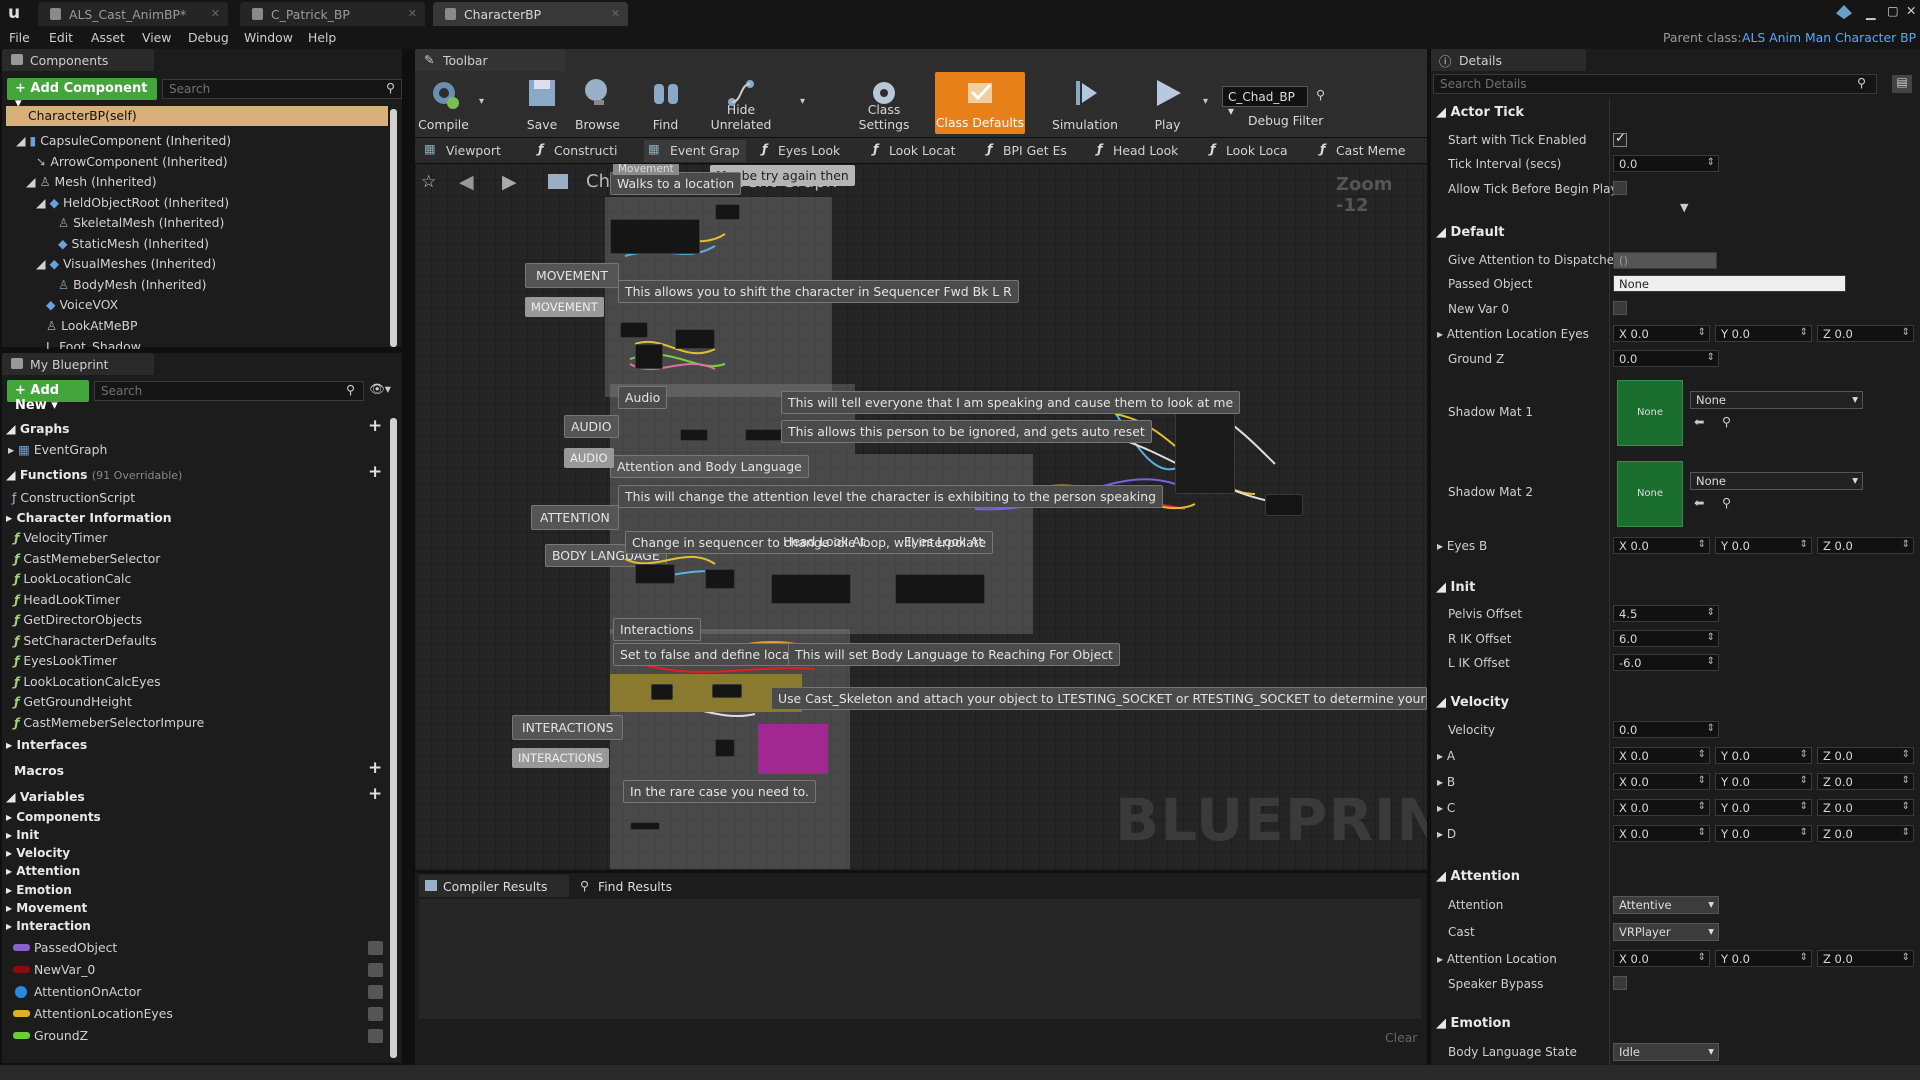  Describe the element at coordinates (1513, 334) in the screenshot. I see `attn-loc-eyes-label: ▸ Attention Location Eyes` at that location.